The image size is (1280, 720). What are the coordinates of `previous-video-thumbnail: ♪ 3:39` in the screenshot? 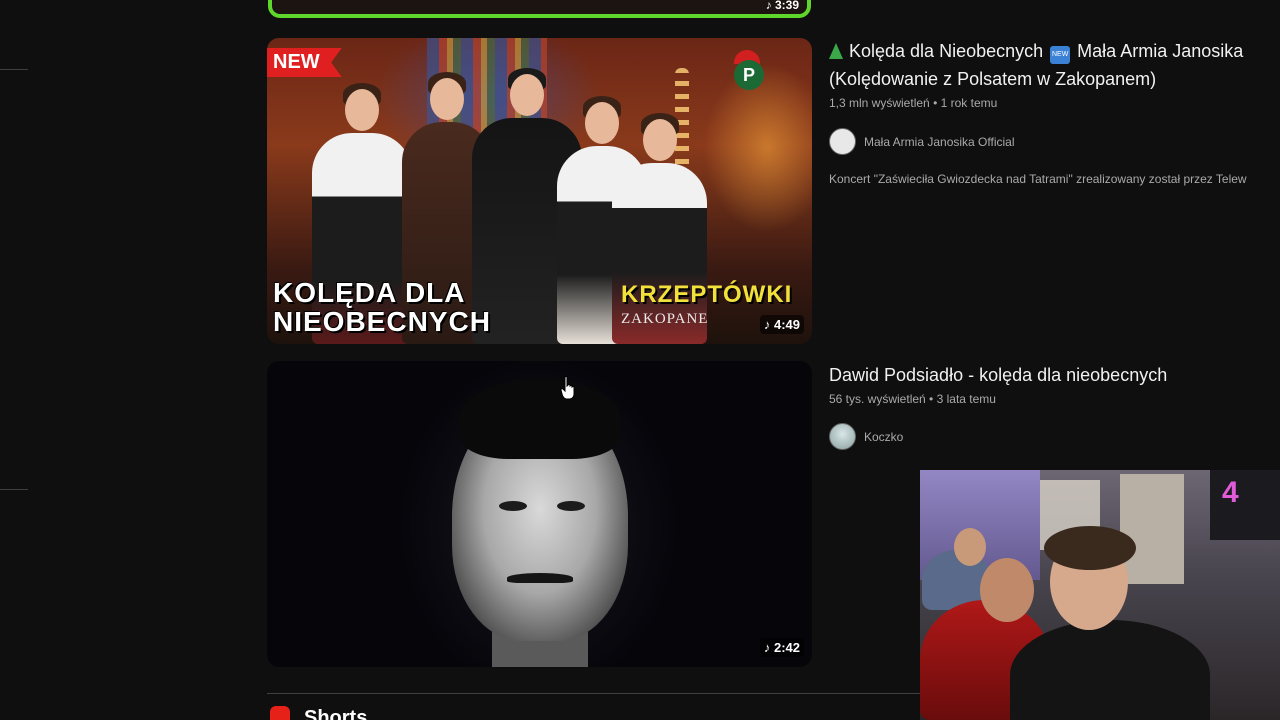 It's located at (539, 9).